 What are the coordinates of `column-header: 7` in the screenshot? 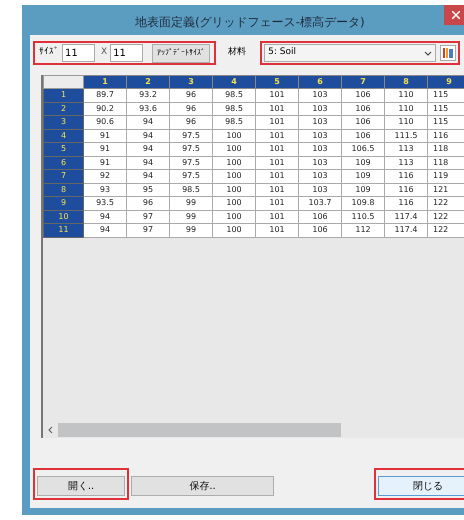 It's located at (363, 82).